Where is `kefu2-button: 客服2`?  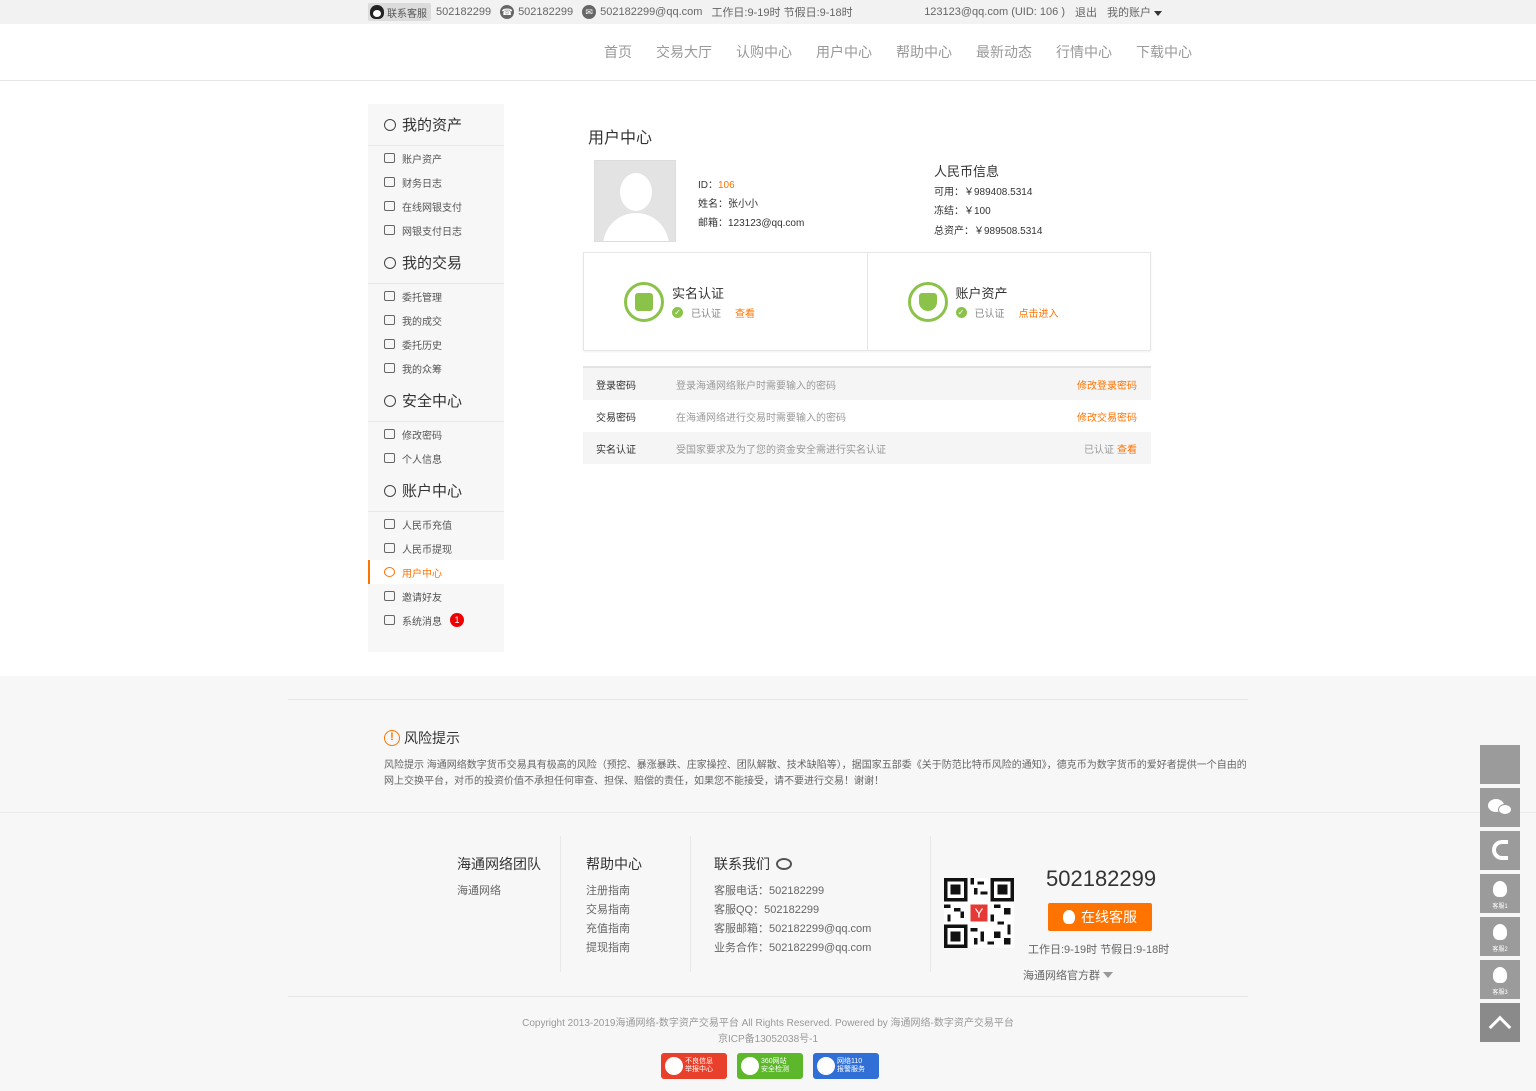 kefu2-button: 客服2 is located at coordinates (1500, 936).